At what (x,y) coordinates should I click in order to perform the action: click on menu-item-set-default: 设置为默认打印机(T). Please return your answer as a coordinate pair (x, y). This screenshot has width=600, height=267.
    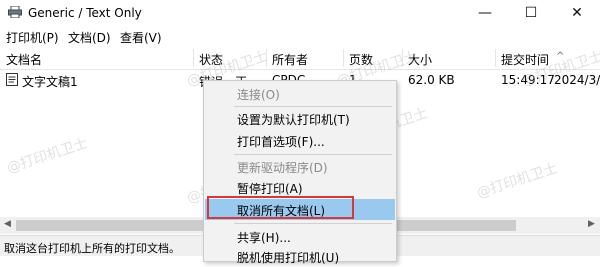
    Looking at the image, I should click on (300, 118).